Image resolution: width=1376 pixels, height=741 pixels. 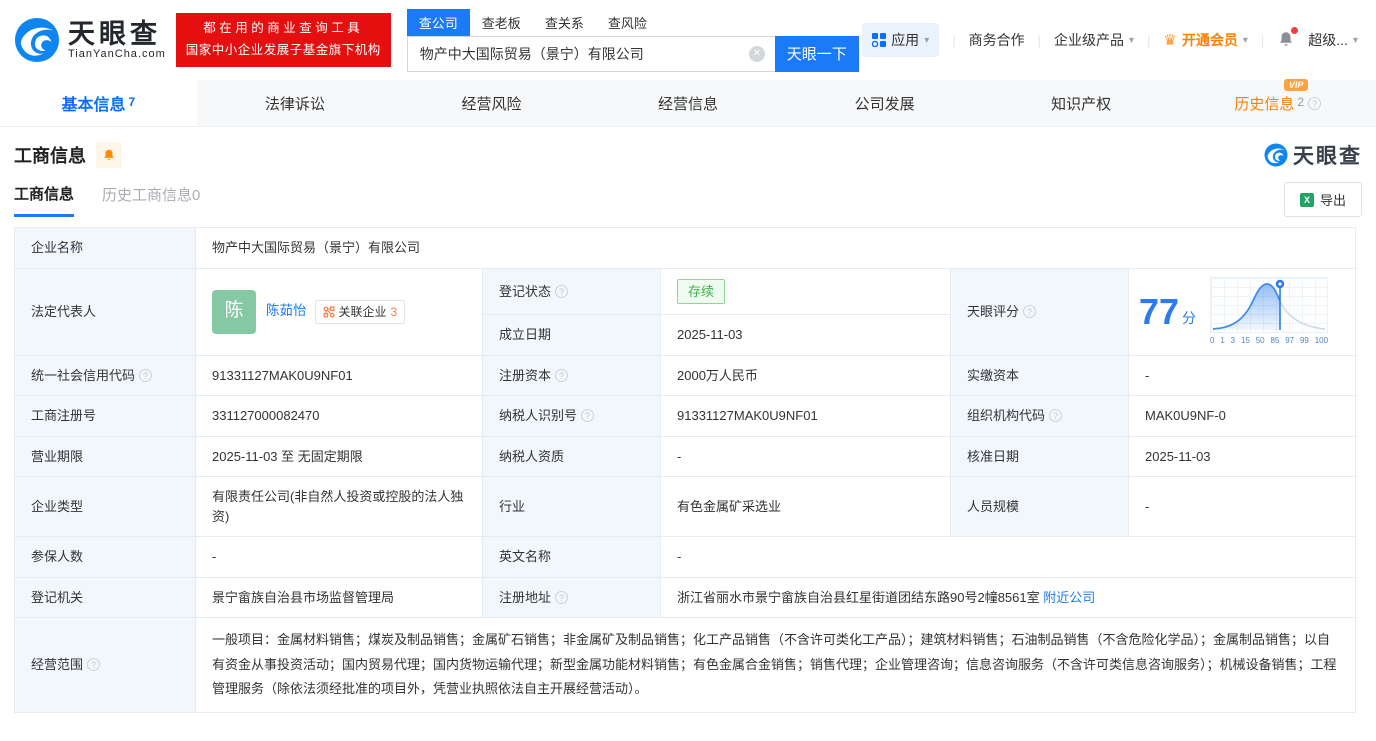 I want to click on watermark-text: 天眼查, so click(x=1327, y=156).